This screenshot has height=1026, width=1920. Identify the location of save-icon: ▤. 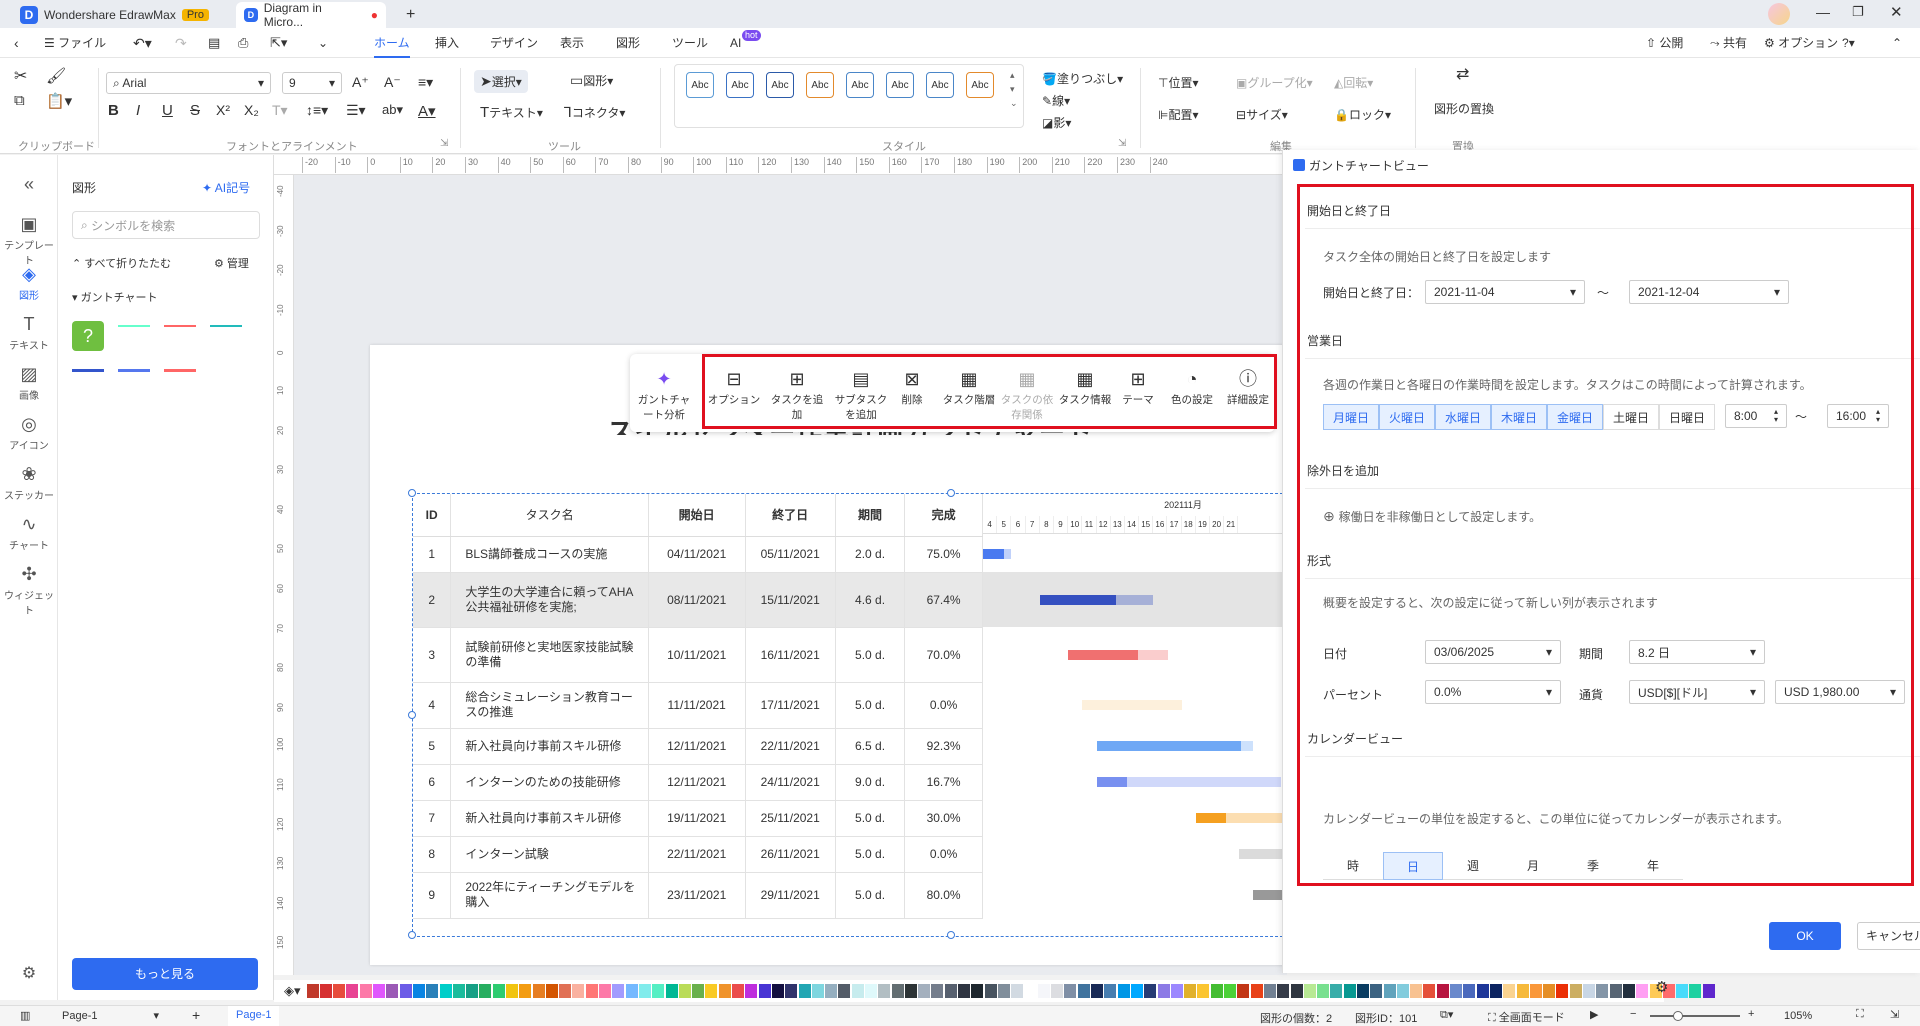
(214, 43).